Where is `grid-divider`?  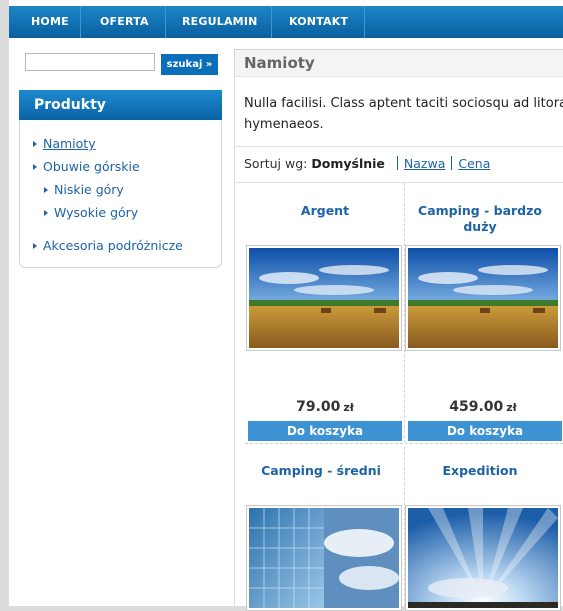
grid-divider is located at coordinates (404, 443).